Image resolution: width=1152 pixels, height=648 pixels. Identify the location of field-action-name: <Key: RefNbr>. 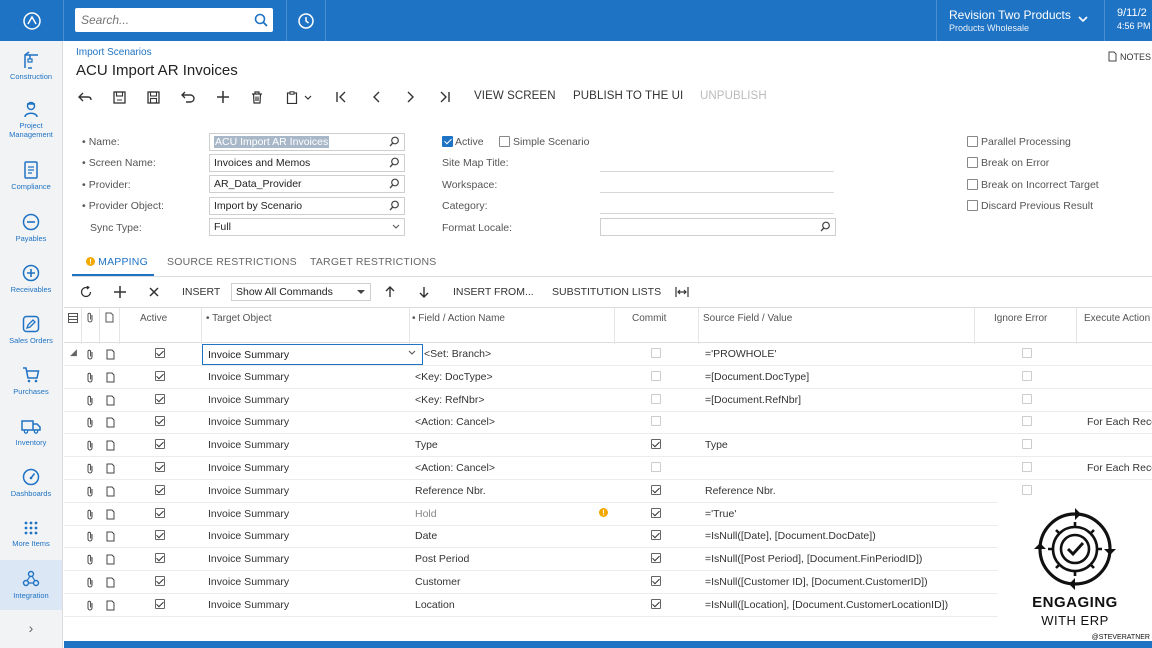
(449, 400).